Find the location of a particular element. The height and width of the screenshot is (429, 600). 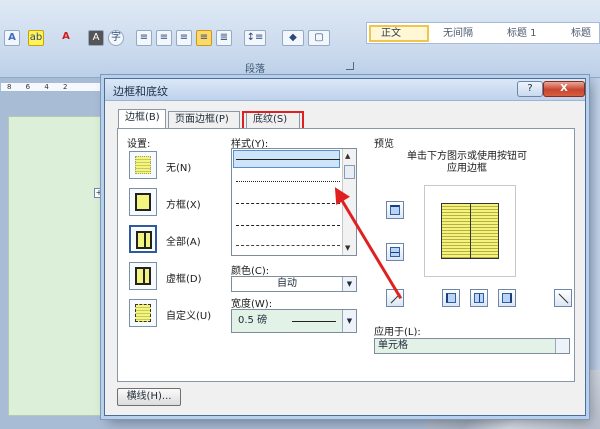

setting-box-label: 方框(X) is located at coordinates (183, 203).